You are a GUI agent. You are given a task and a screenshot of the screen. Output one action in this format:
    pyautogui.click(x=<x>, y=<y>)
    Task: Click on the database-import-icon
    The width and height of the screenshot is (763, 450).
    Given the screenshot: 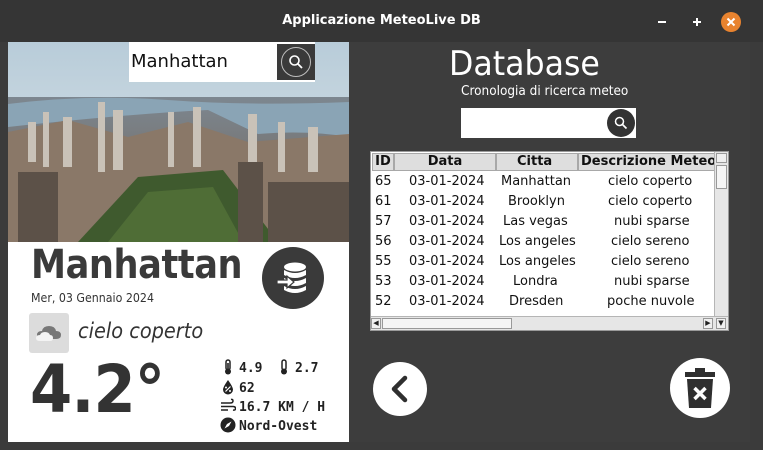 What is the action you would take?
    pyautogui.click(x=291, y=277)
    